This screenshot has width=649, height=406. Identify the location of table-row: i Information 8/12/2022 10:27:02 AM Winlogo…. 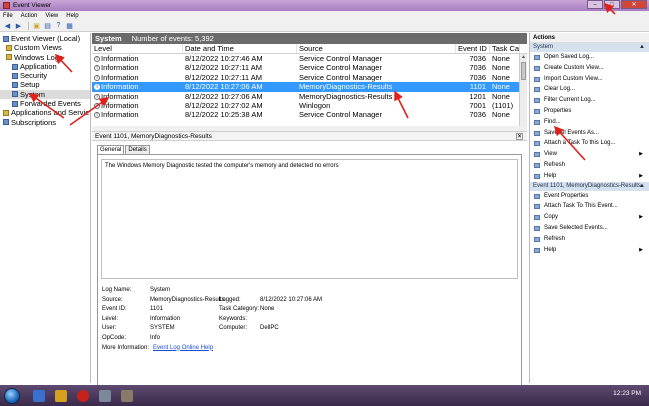
(309, 105).